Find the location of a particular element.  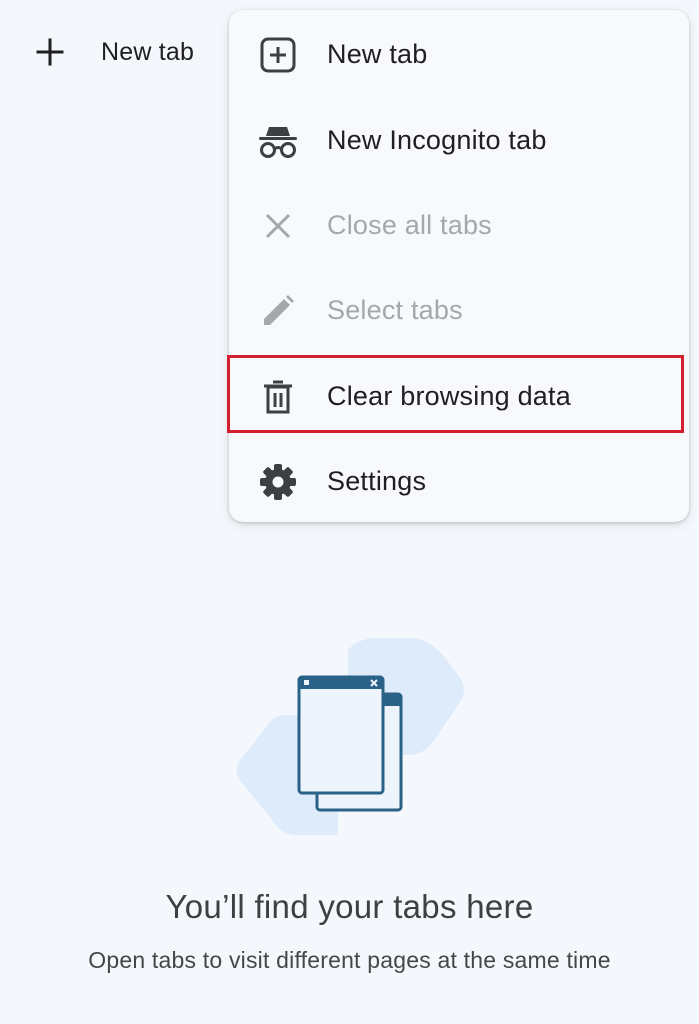

menu-item-select-tabs: Select tabs is located at coordinates (459, 310).